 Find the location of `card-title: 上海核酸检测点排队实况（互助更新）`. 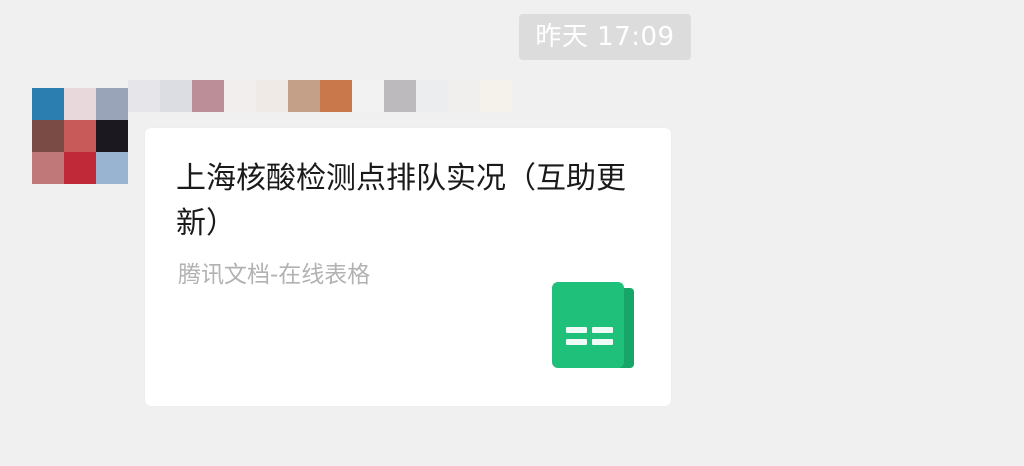

card-title: 上海核酸检测点排队实况（互助更新） is located at coordinates (401, 201).